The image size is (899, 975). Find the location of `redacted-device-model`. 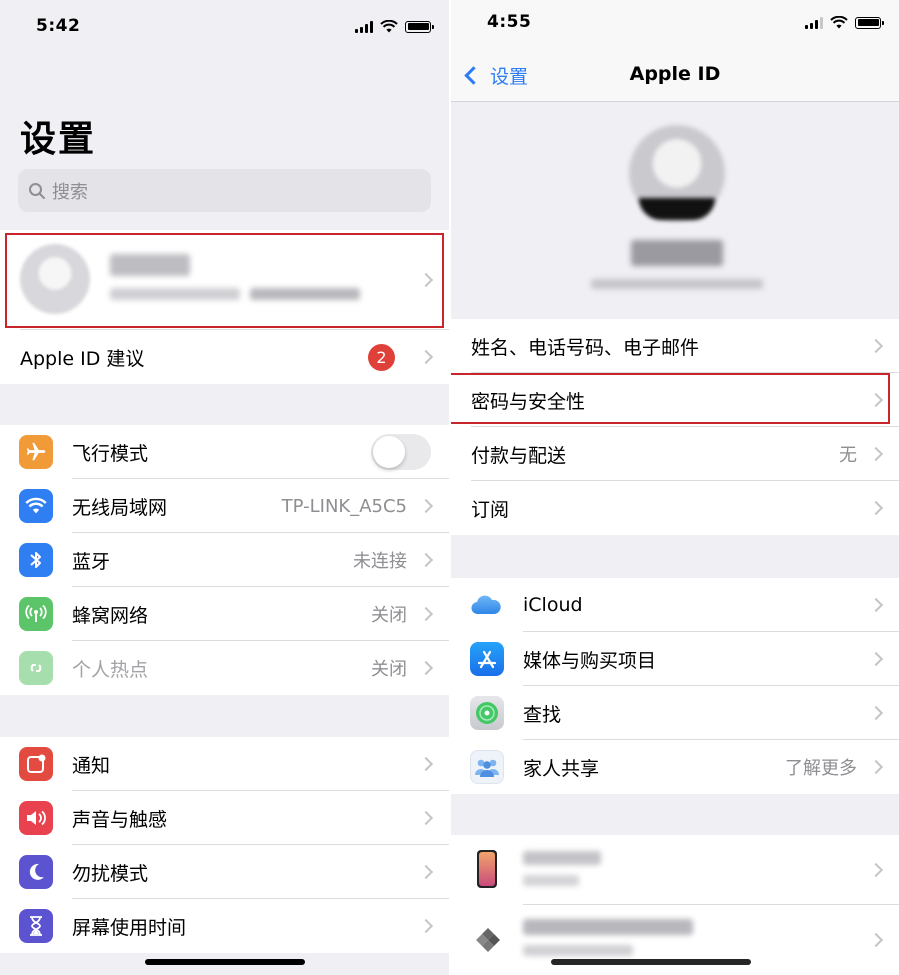

redacted-device-model is located at coordinates (578, 950).